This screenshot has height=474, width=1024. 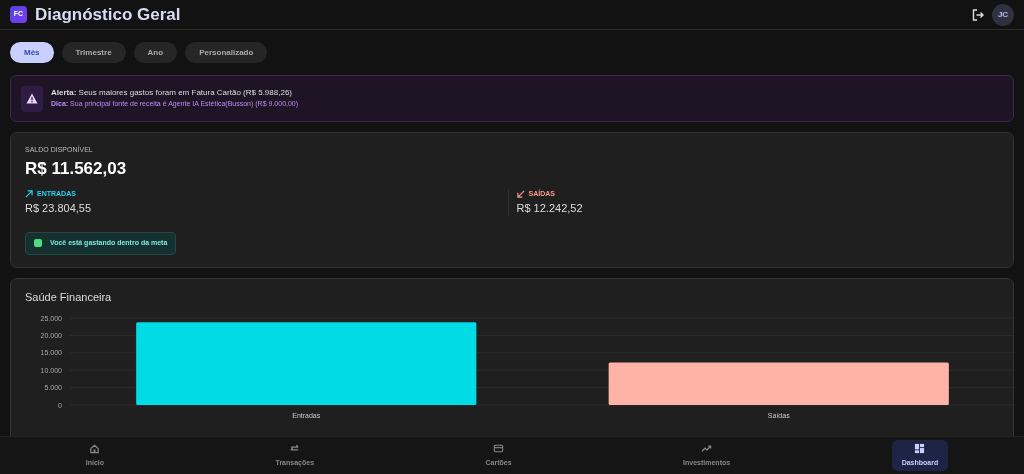 What do you see at coordinates (108, 14) in the screenshot?
I see `page-title: Diagnóstico Geral` at bounding box center [108, 14].